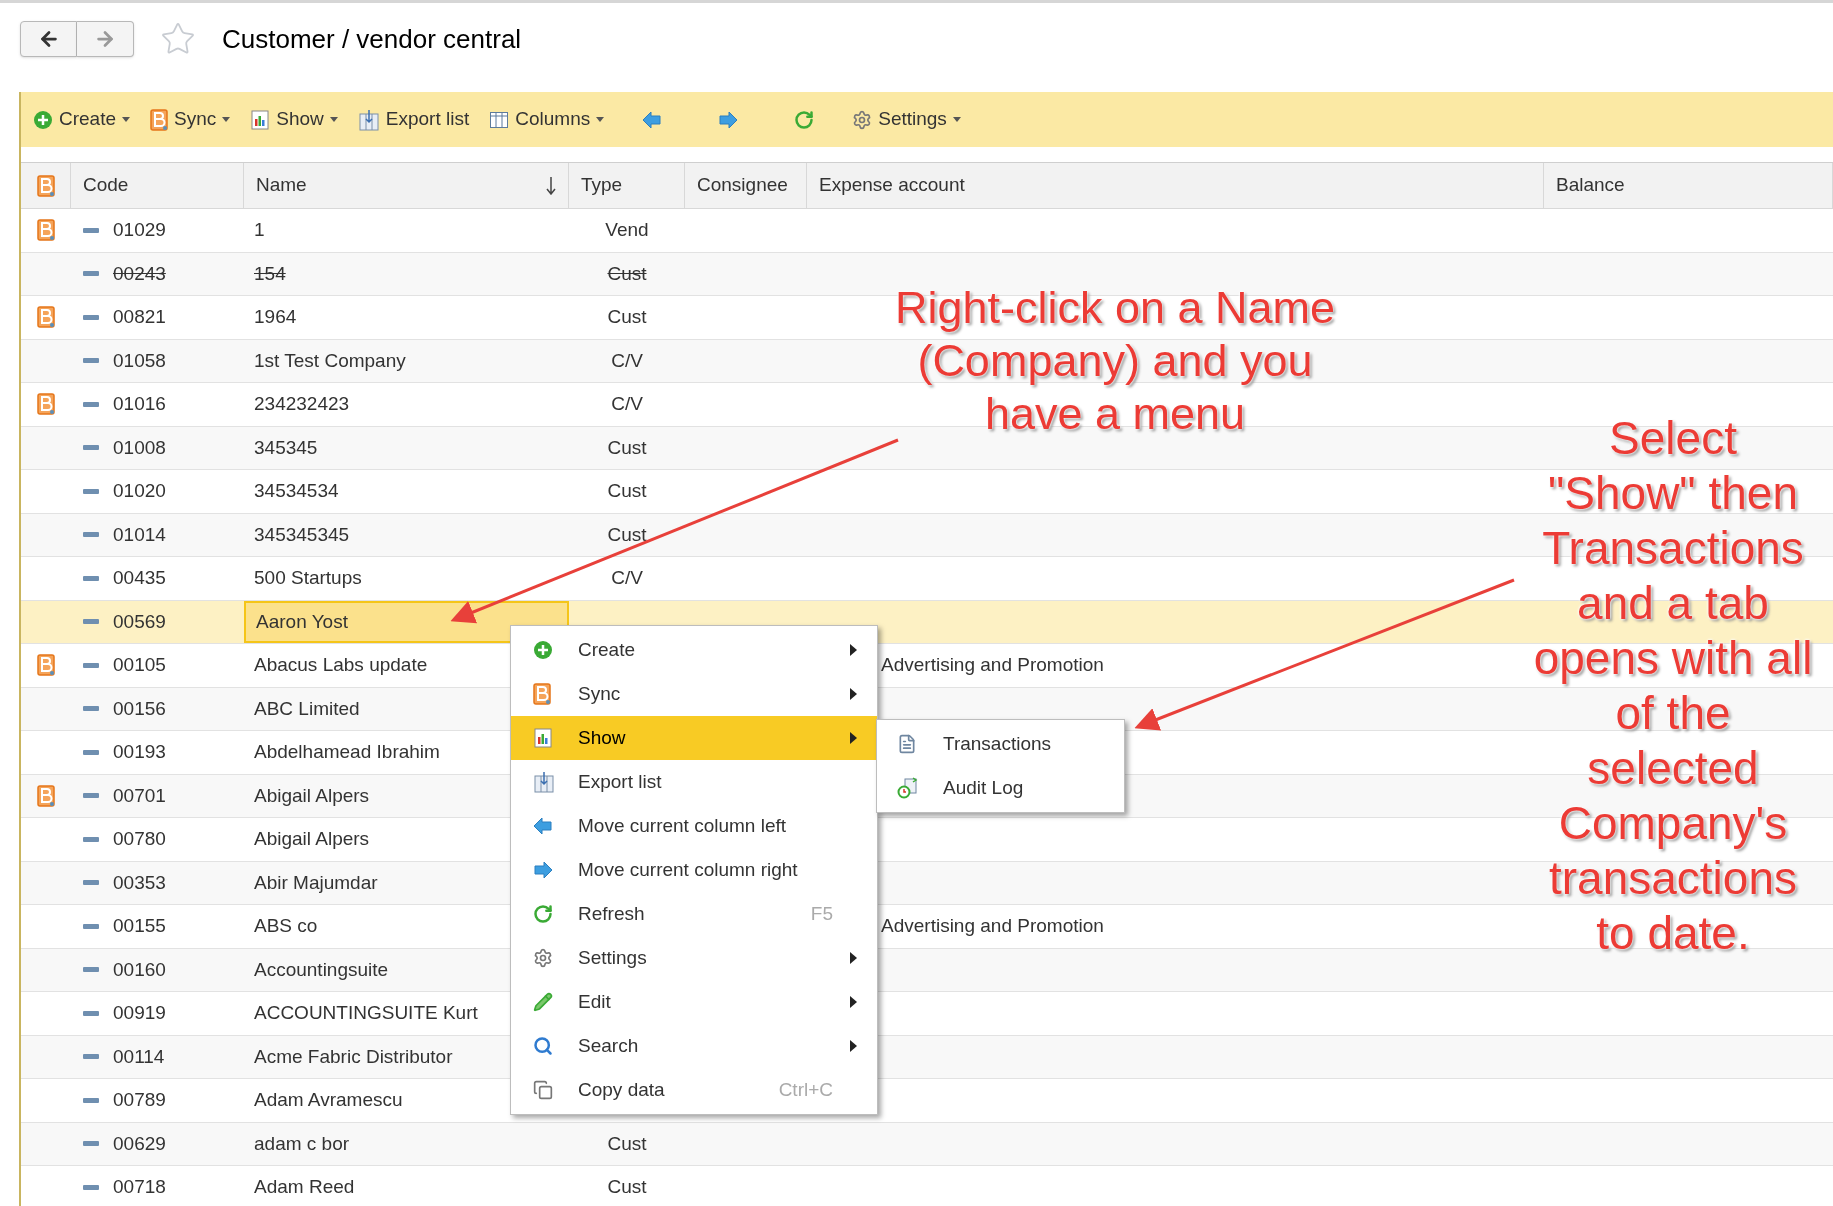  What do you see at coordinates (139, 1143) in the screenshot?
I see `code-cell-text: 00629` at bounding box center [139, 1143].